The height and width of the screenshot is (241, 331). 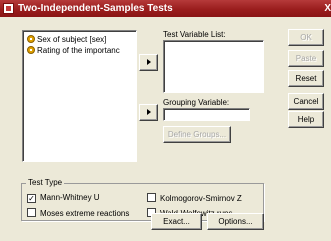 I want to click on kolmogorov-smirnov-label: Kolmogorov-Smirnov Z, so click(x=201, y=198).